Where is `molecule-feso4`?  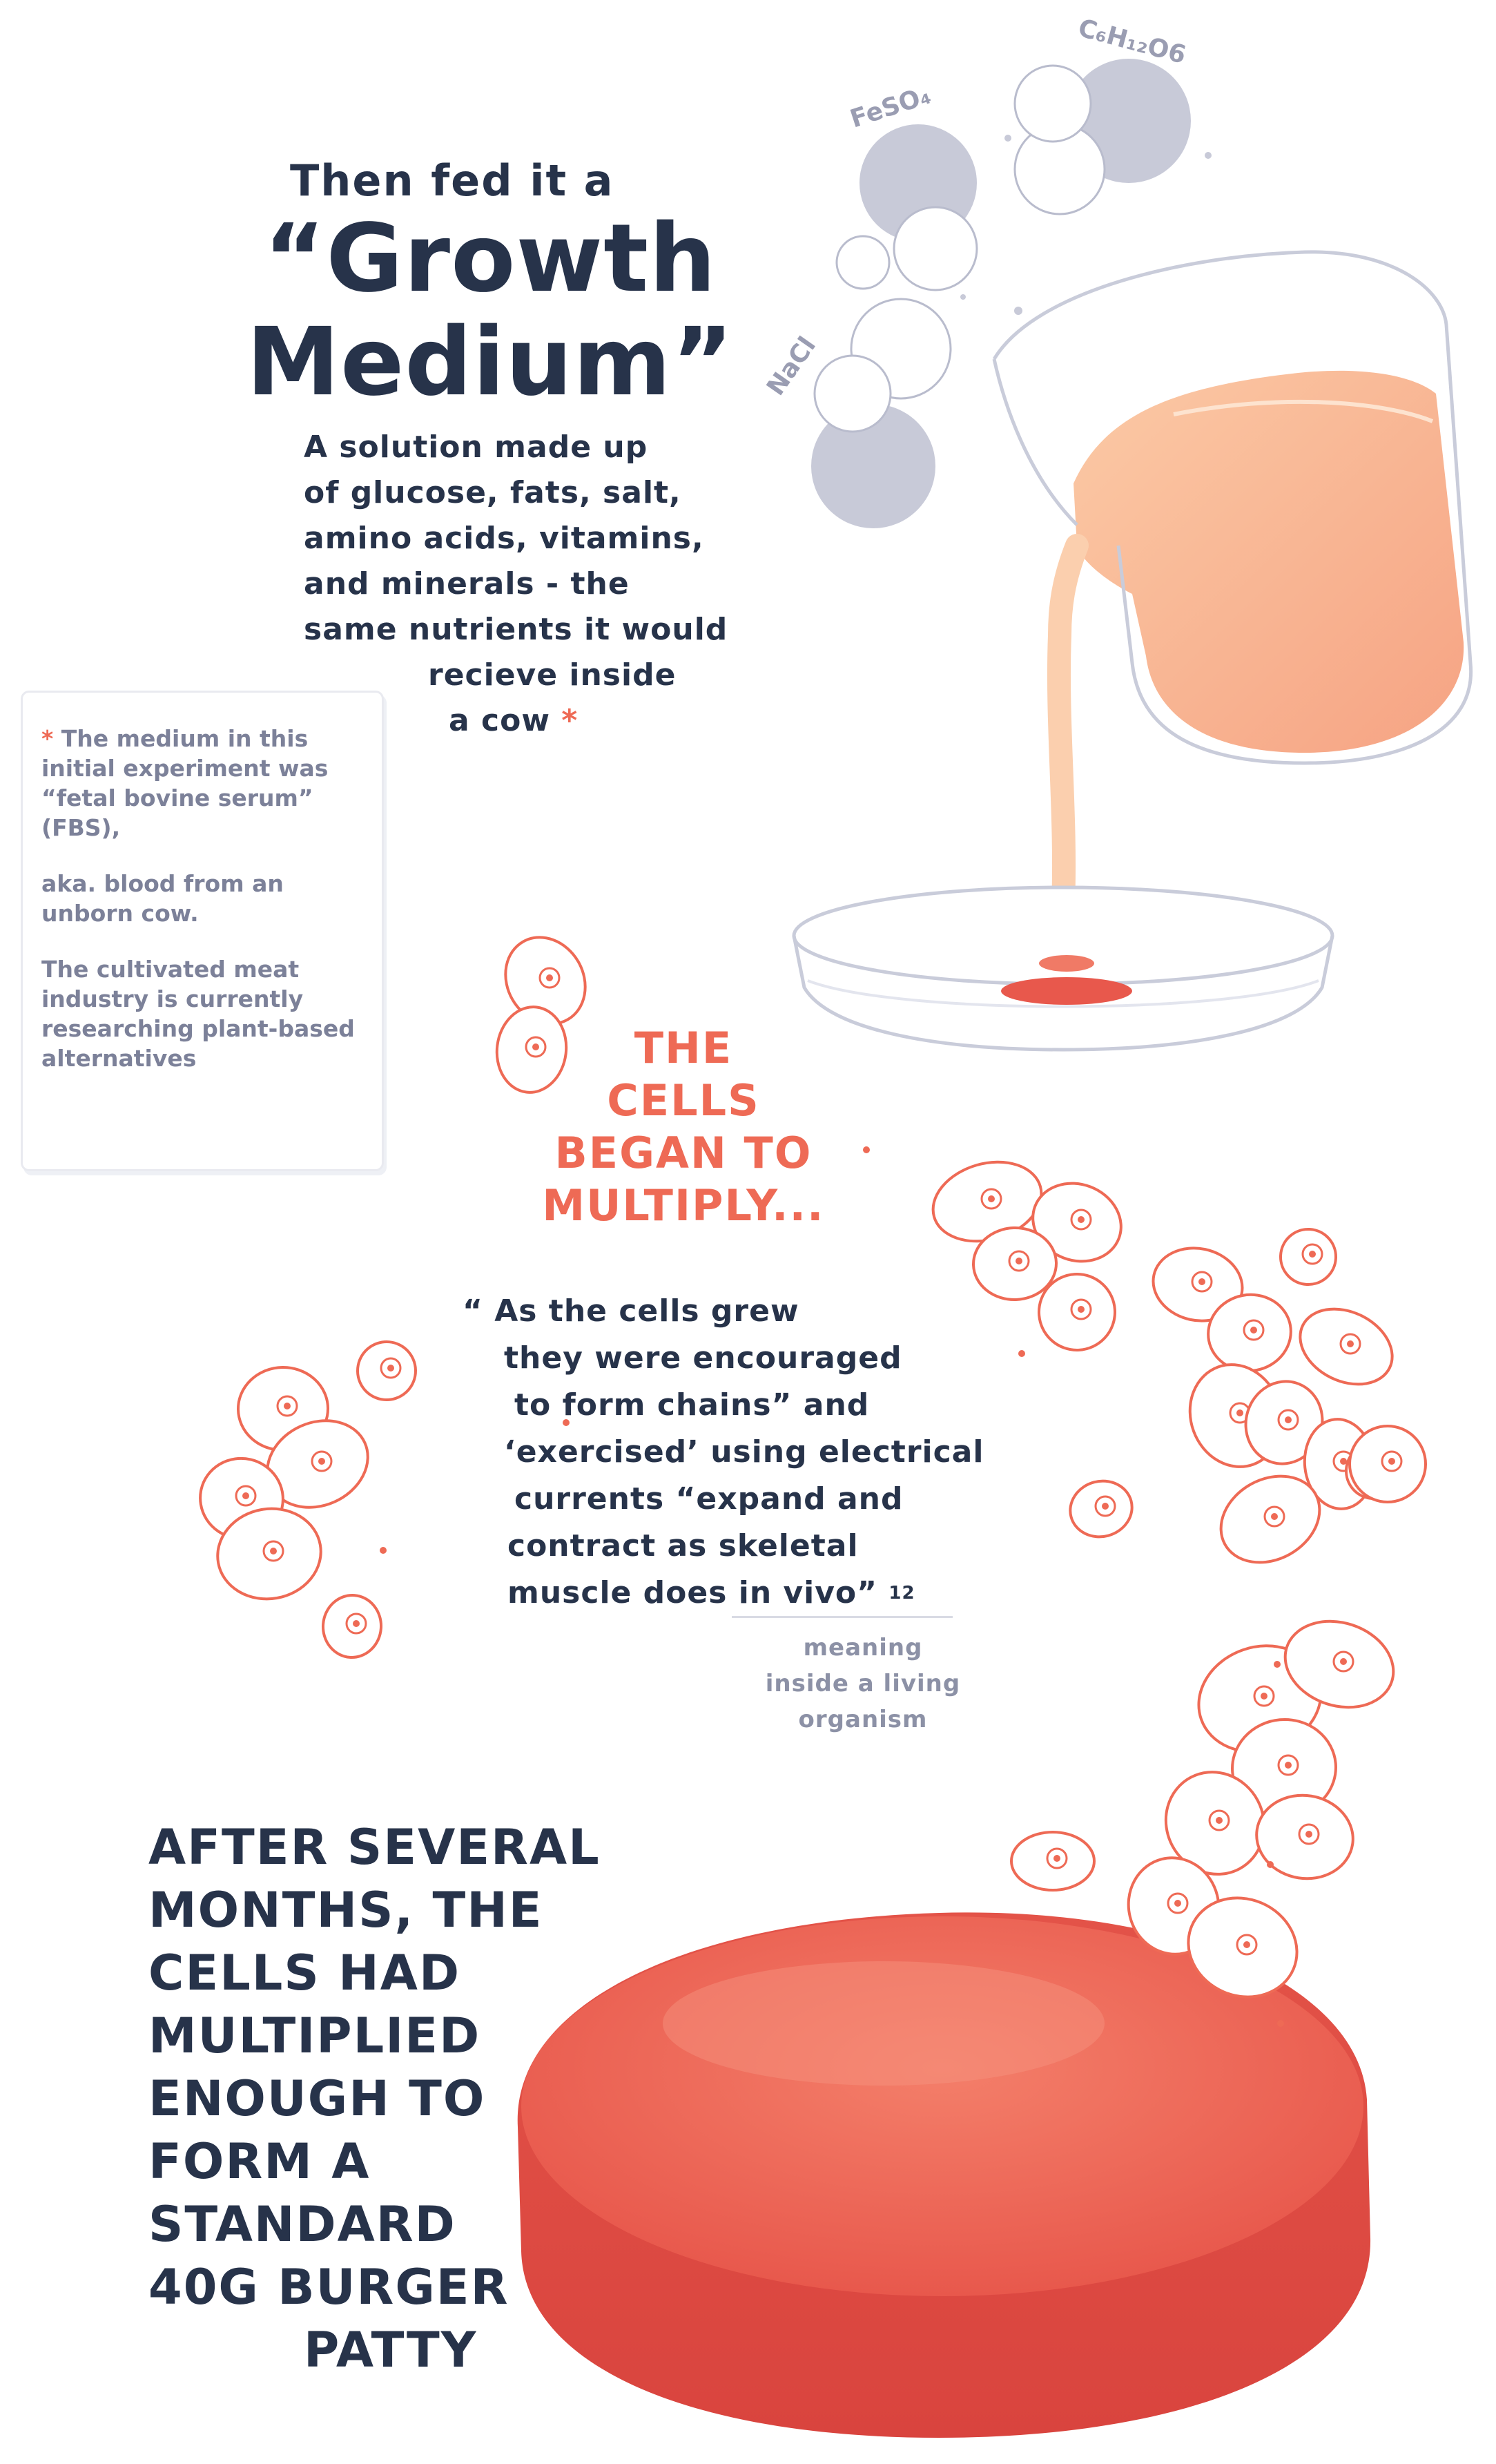
molecule-feso4 is located at coordinates (906, 207).